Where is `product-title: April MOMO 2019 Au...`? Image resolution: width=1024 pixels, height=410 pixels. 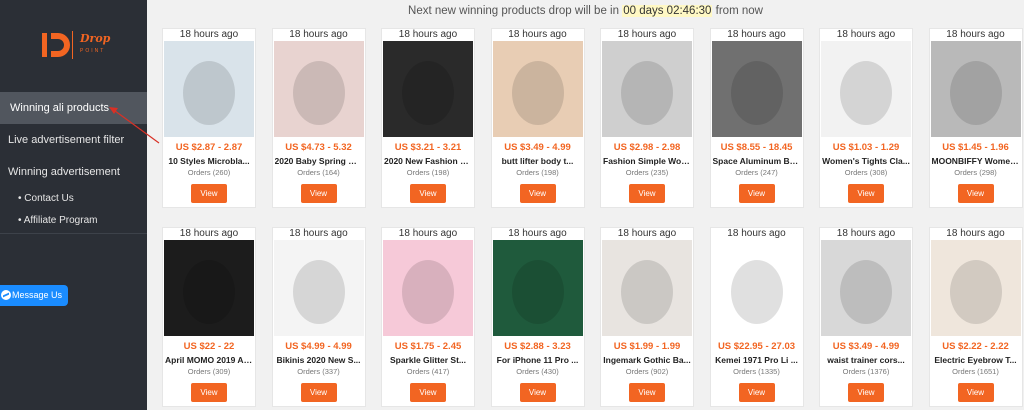
product-title: April MOMO 2019 Au... is located at coordinates (209, 360).